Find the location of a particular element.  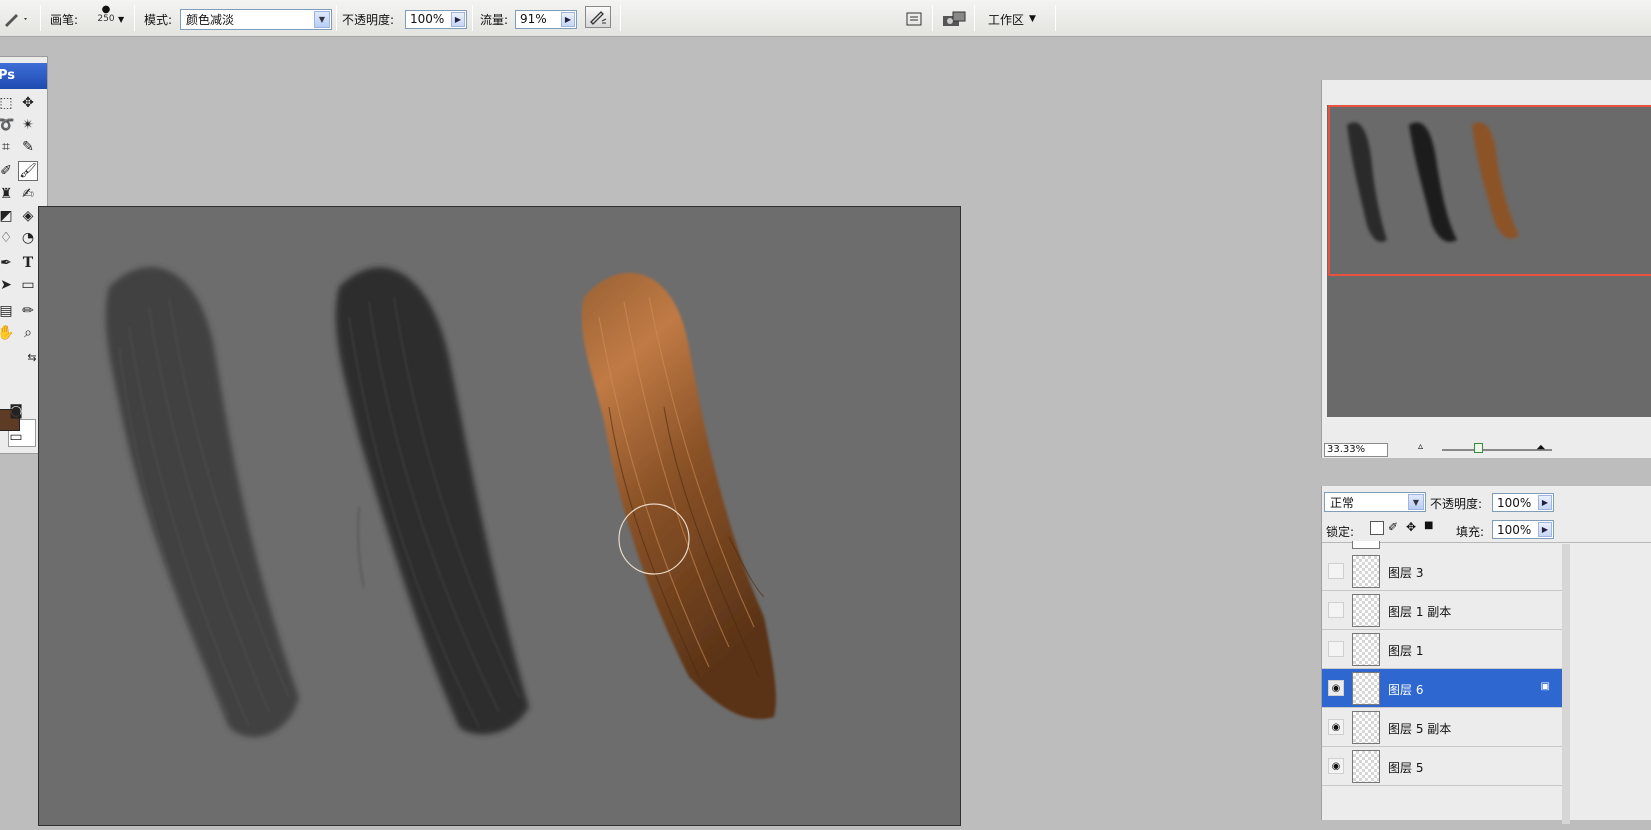

paint-bucket-tool-icon: ◈ is located at coordinates (28, 216).